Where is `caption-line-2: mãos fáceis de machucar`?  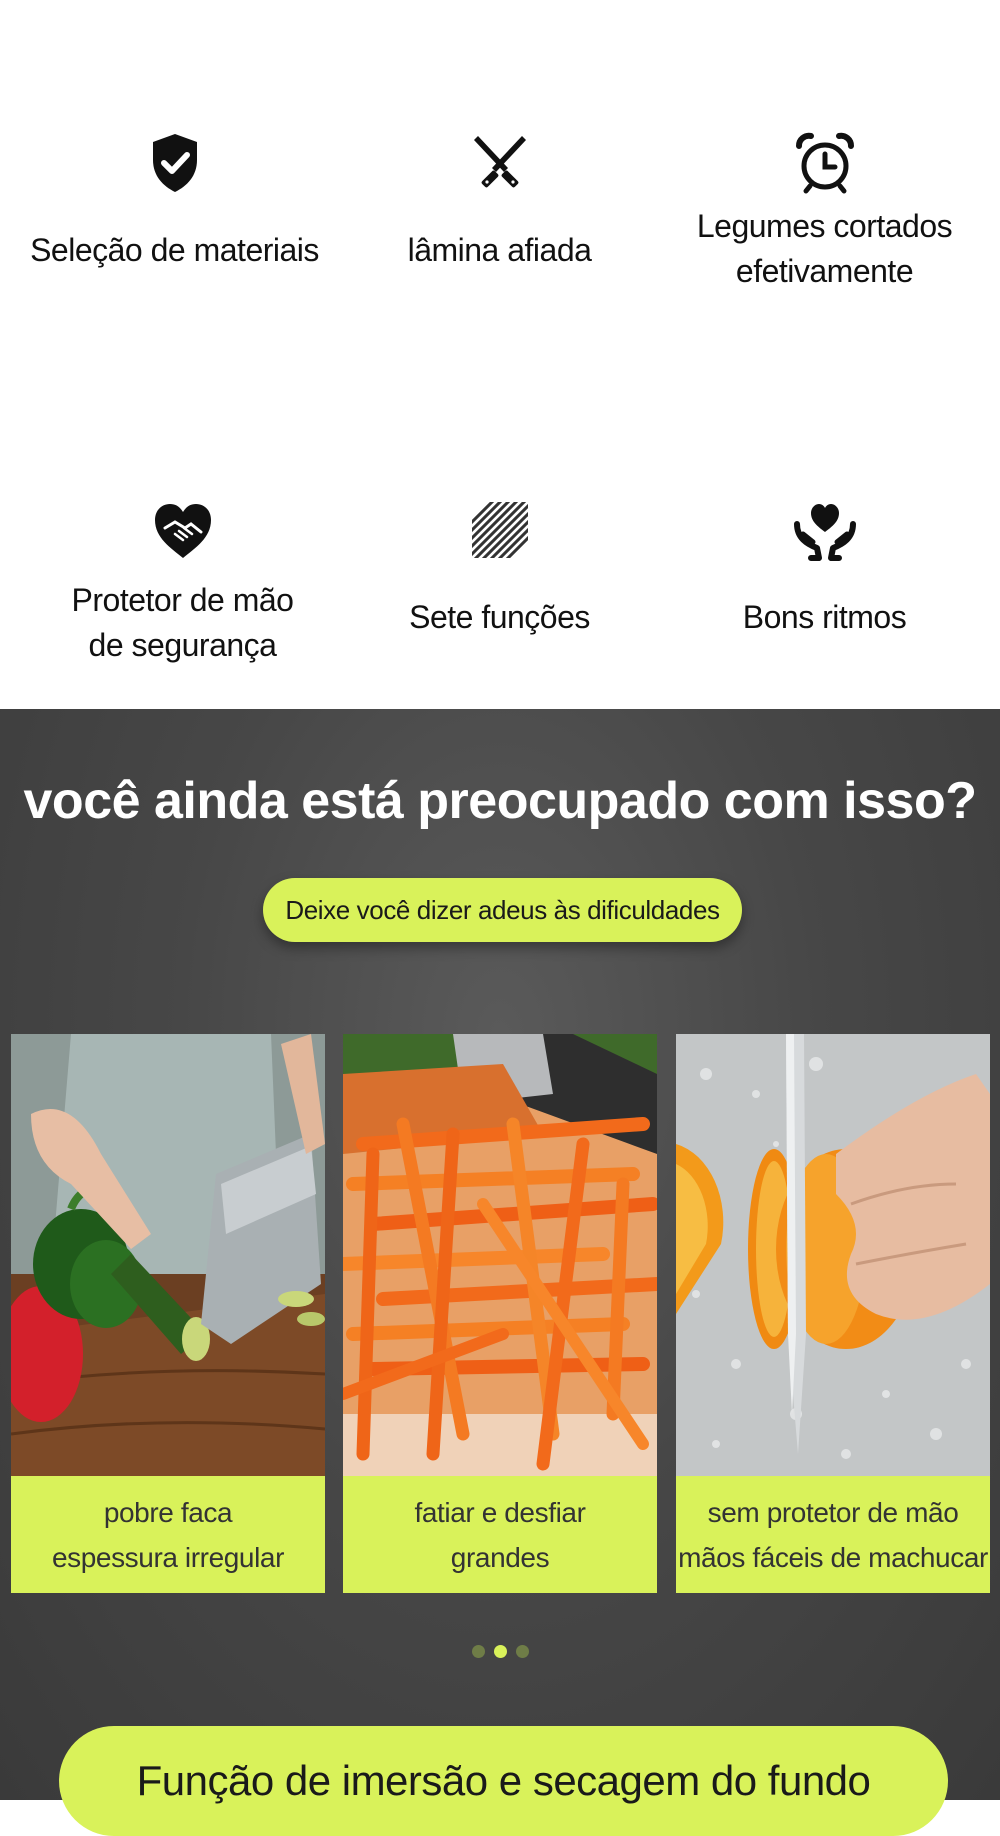 caption-line-2: mãos fáceis de machucar is located at coordinates (833, 1557).